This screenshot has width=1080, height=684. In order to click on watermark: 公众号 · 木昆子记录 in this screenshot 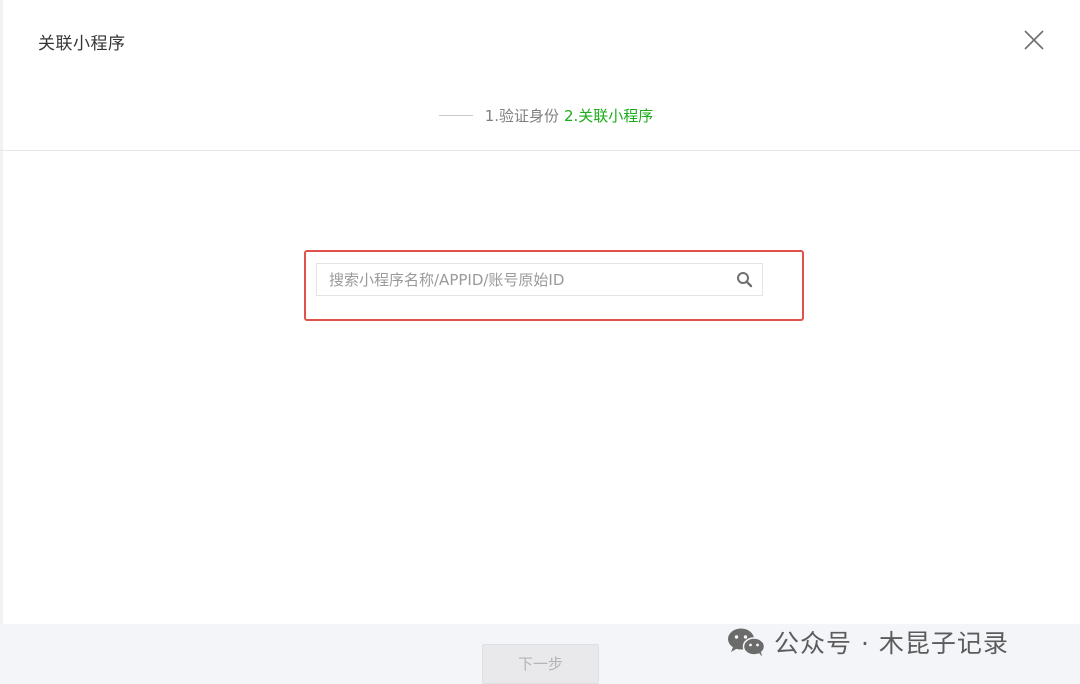, I will do `click(867, 642)`.